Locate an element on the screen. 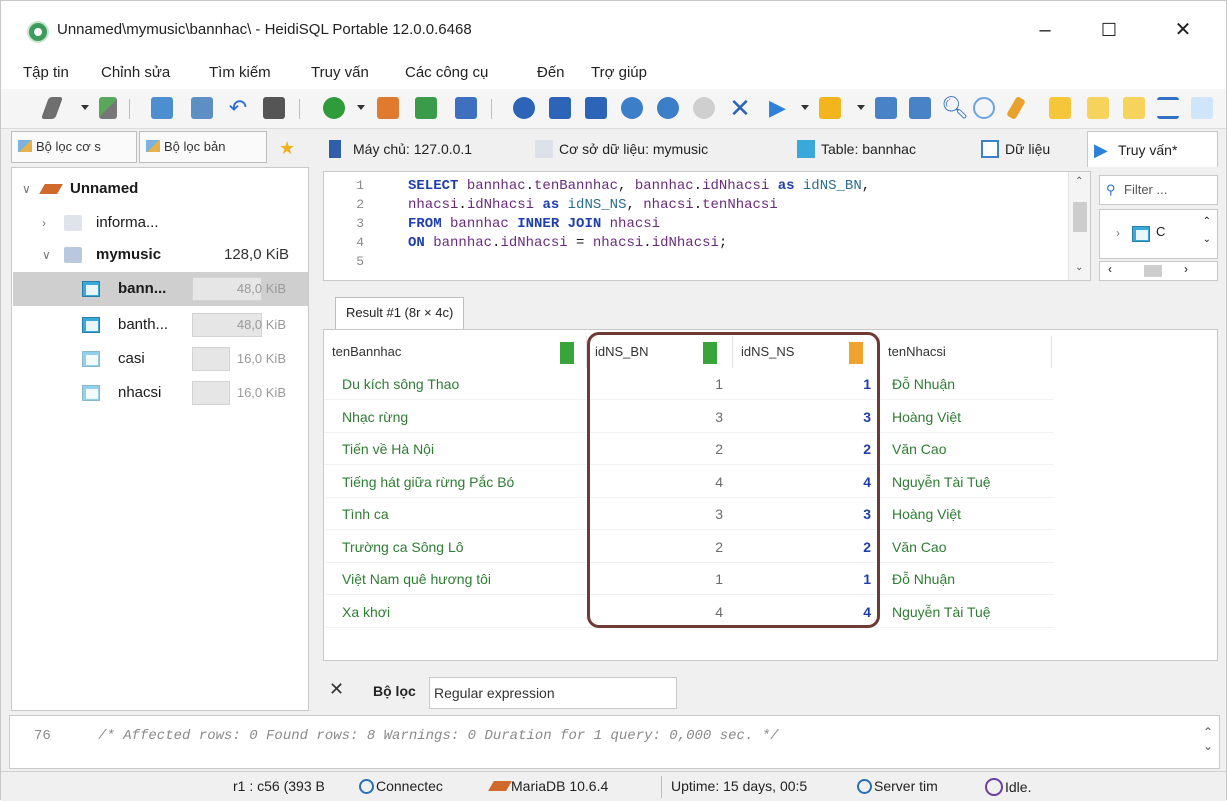 The width and height of the screenshot is (1227, 801). connect-icon is located at coordinates (52, 108).